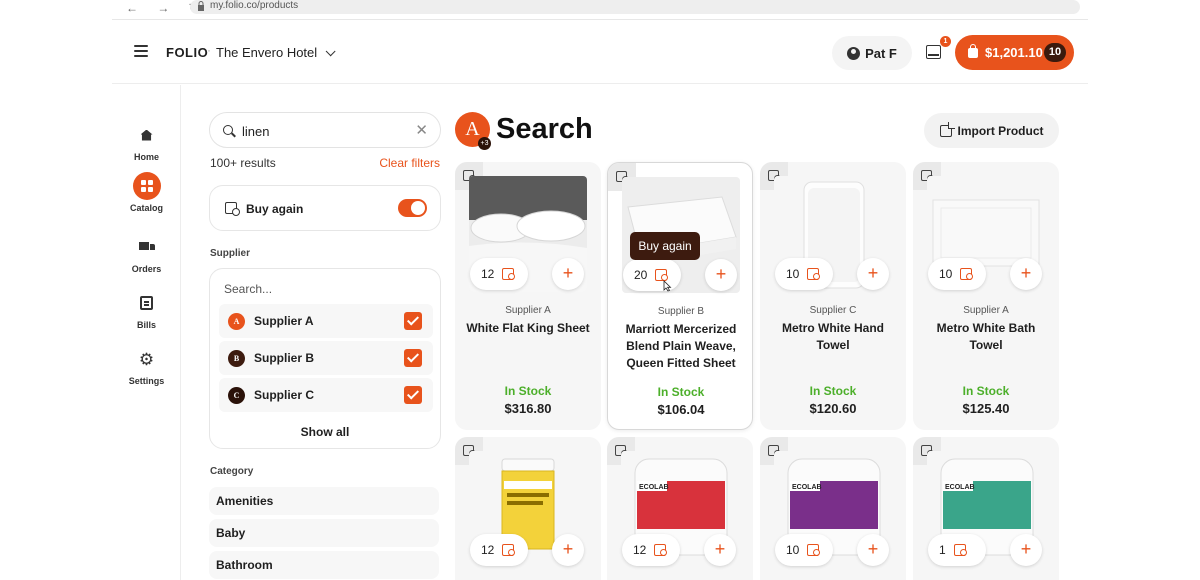  I want to click on brand-logo: FOLIO, so click(187, 52).